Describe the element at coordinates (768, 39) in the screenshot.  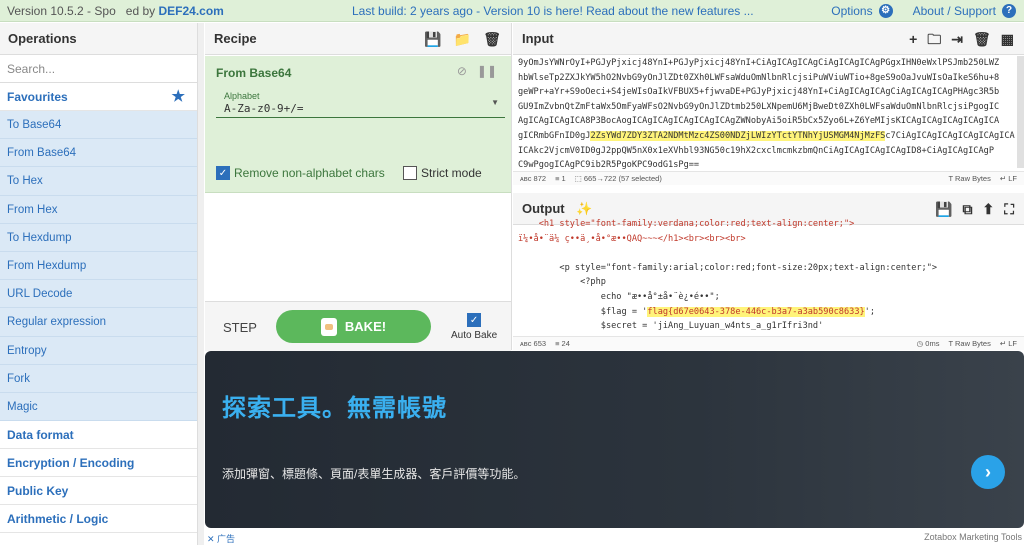
I see `input-header: Input + 🗀 ⇥ 🗑 ▦` at that location.